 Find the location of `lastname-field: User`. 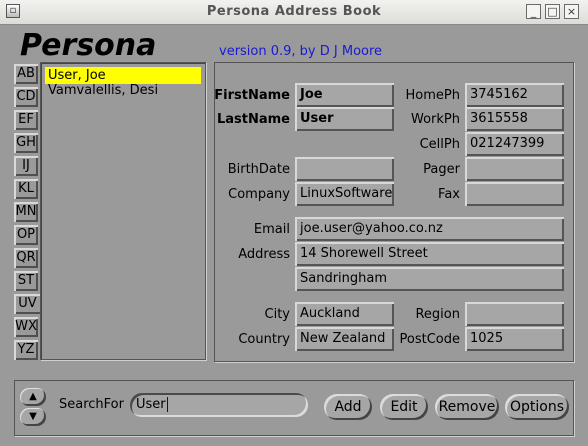

lastname-field: User is located at coordinates (344, 119).